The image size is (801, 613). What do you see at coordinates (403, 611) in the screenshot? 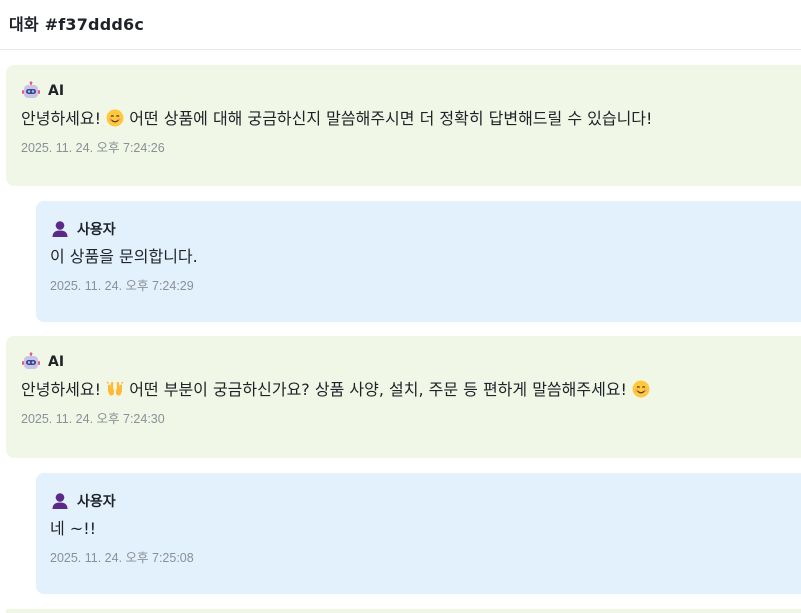
I see `next-message-edge` at bounding box center [403, 611].